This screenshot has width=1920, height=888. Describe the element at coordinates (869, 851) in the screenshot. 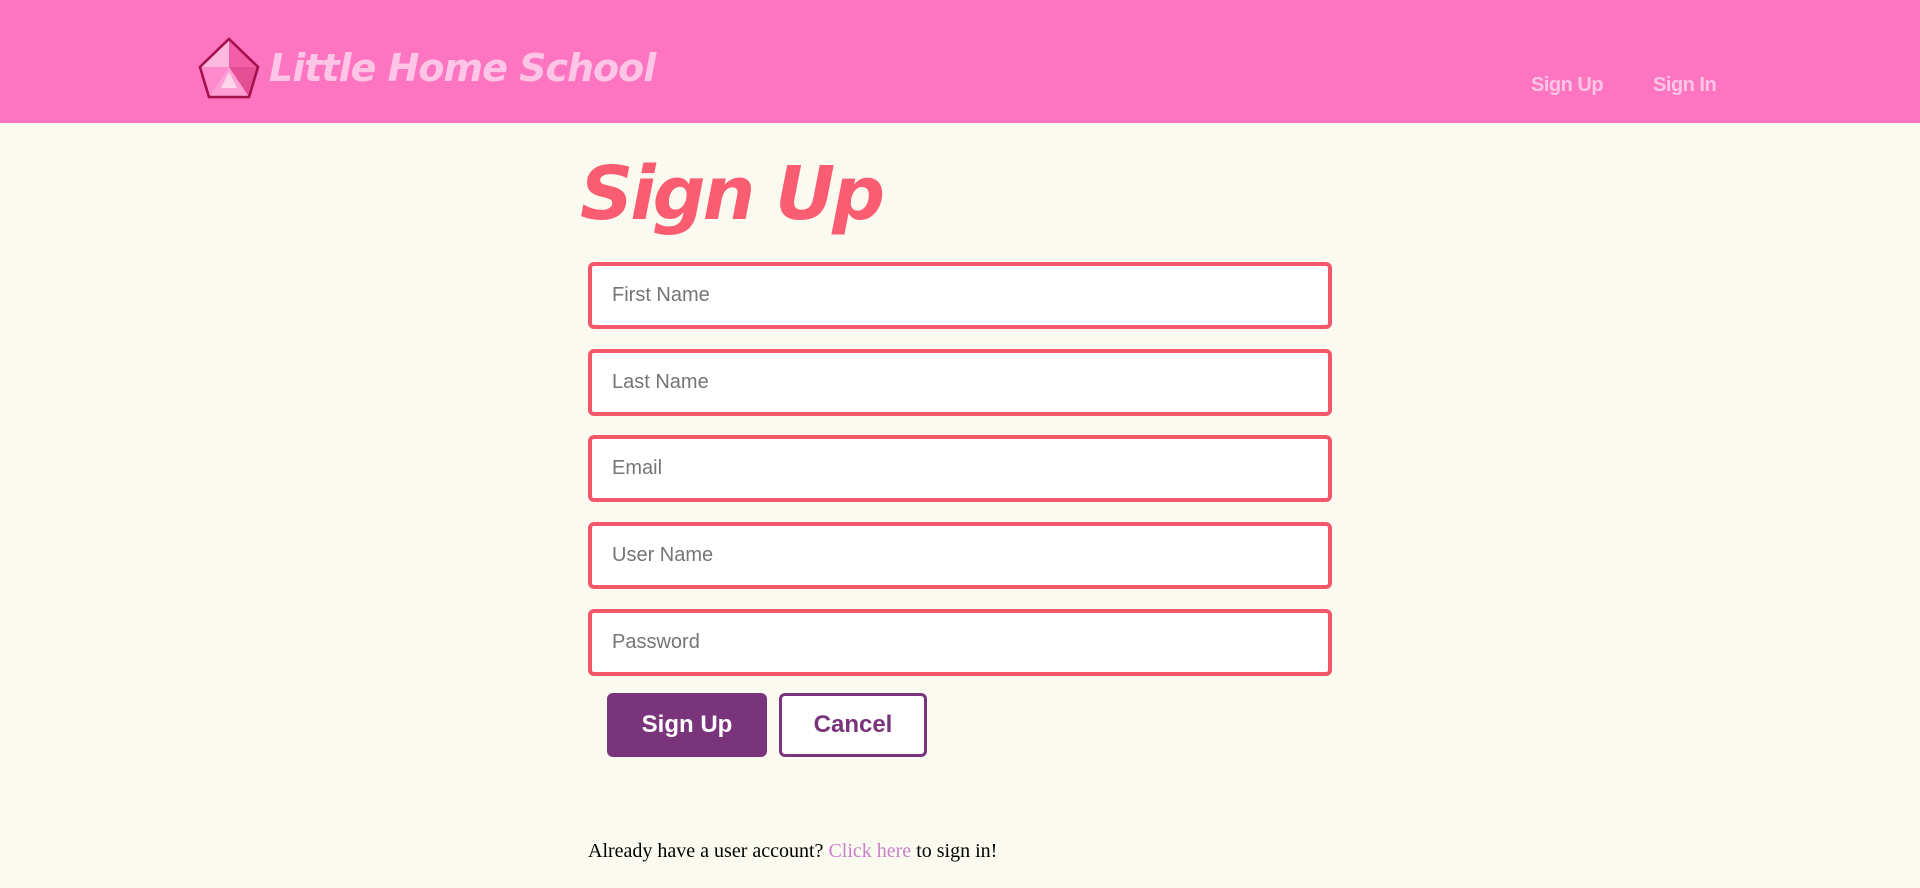

I see `sign-in-link: Click here` at that location.